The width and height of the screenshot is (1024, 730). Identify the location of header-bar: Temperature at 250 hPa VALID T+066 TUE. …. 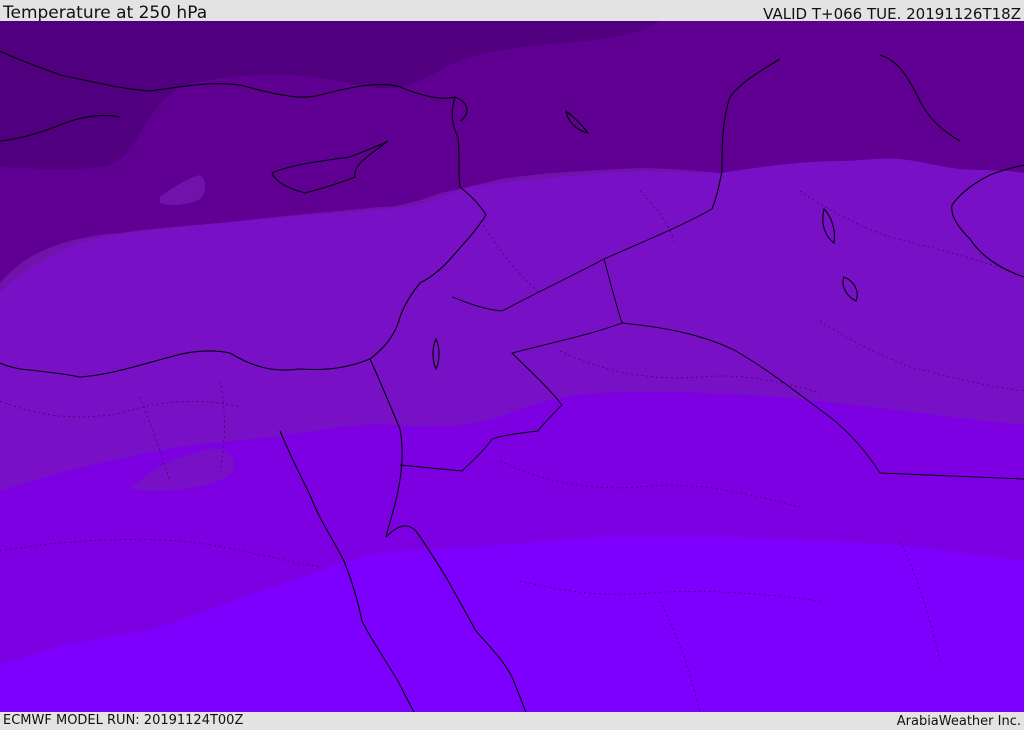
(512, 11).